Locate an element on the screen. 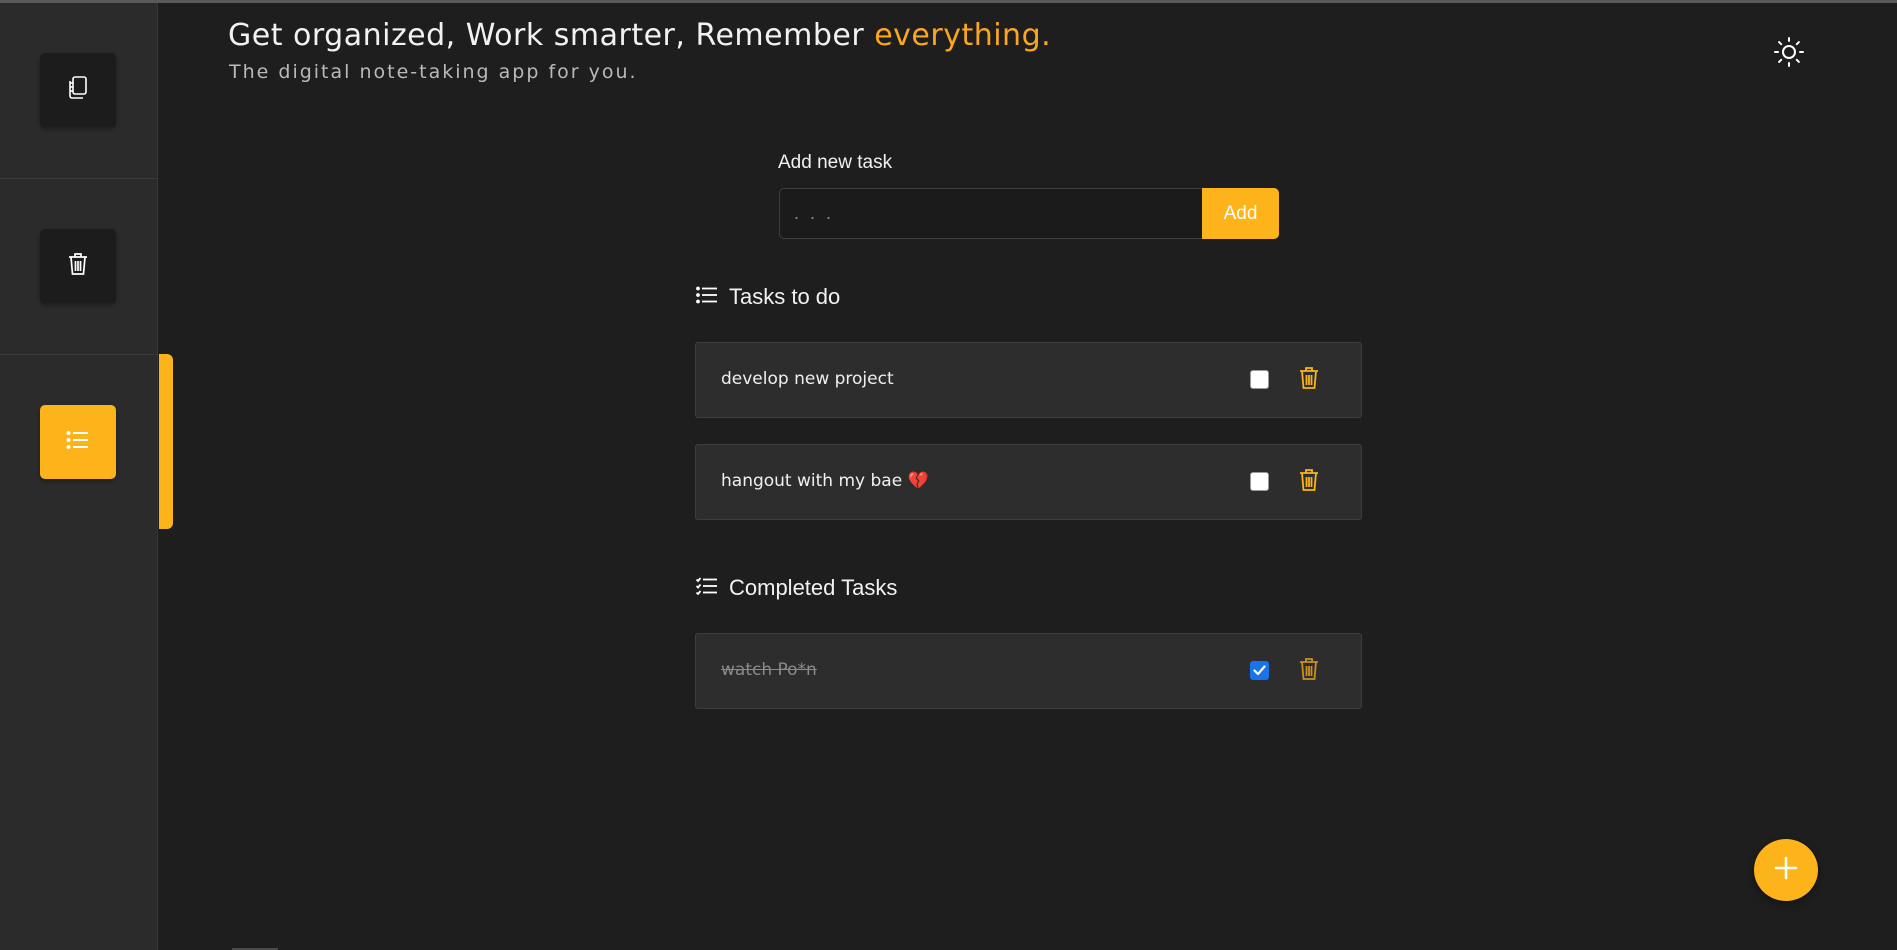  sidebar-item-notes is located at coordinates (78, 90).